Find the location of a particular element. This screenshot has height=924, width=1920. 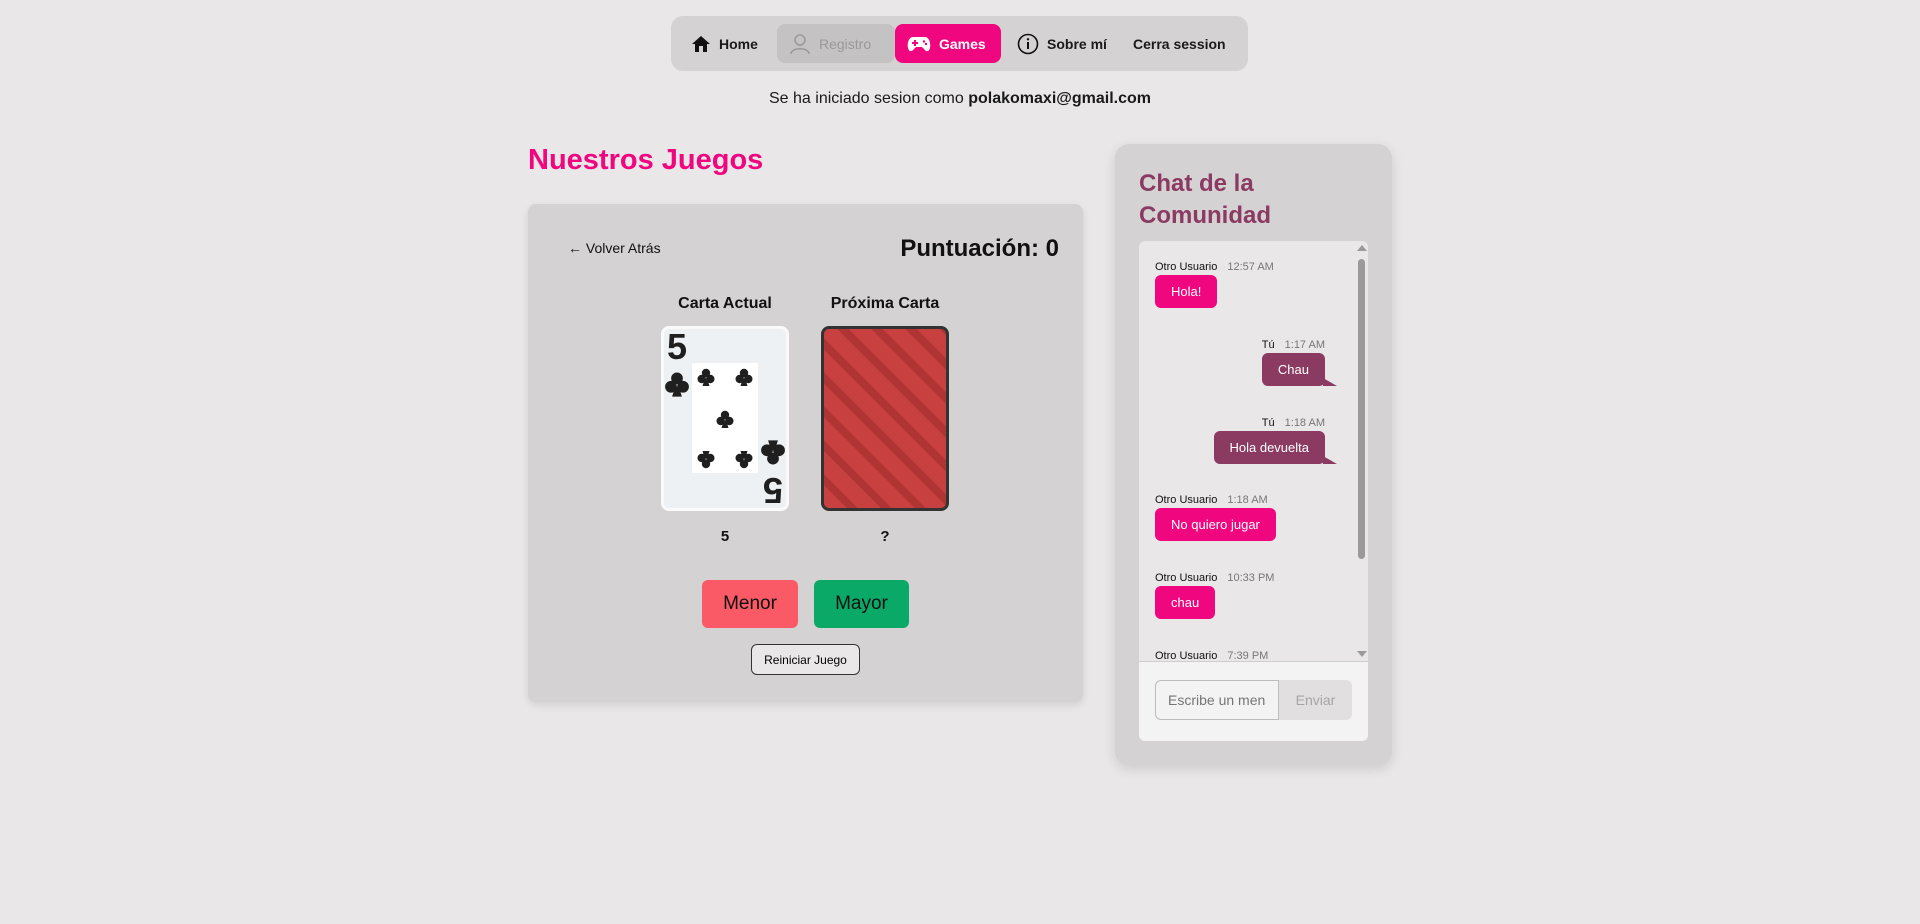

nav-registro: Registro is located at coordinates (836, 43).